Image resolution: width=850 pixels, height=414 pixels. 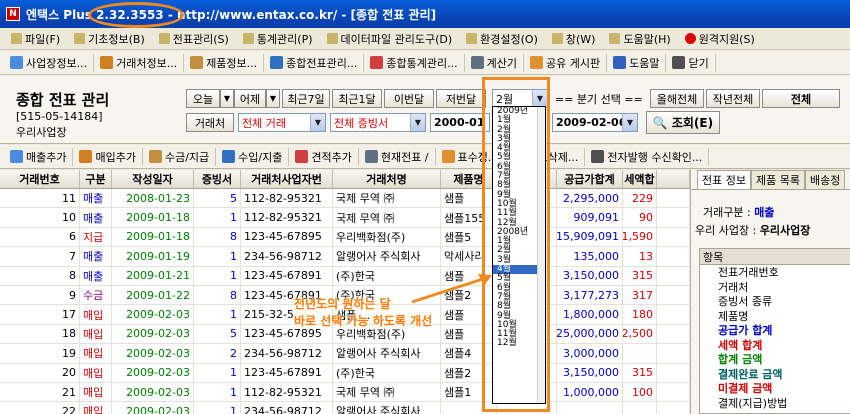 What do you see at coordinates (777, 179) in the screenshot?
I see `tab-1: 제품 목록` at bounding box center [777, 179].